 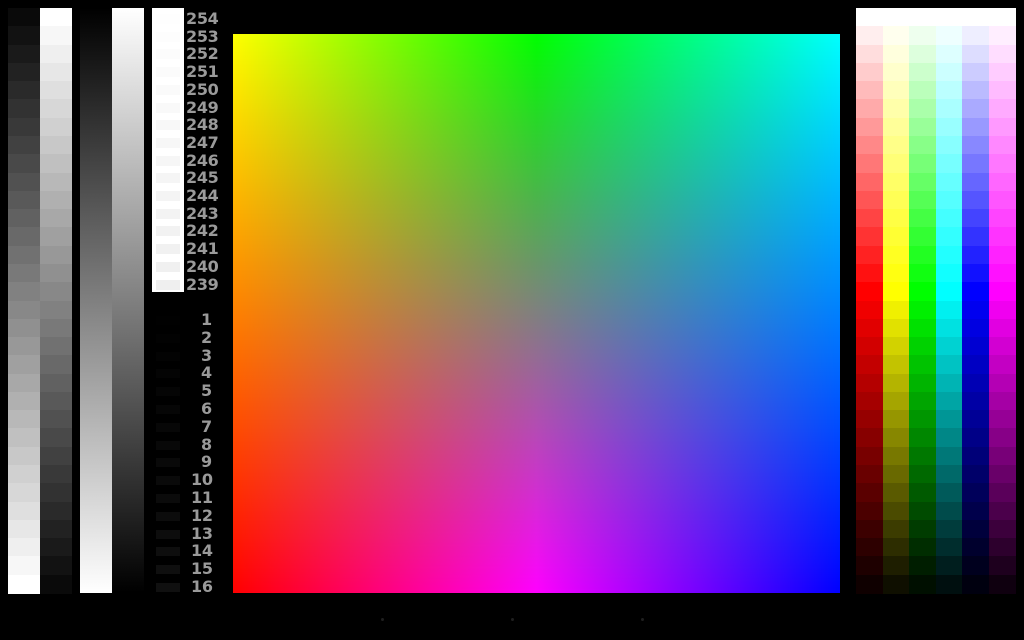 What do you see at coordinates (202, 266) in the screenshot?
I see `near-white-label: 240` at bounding box center [202, 266].